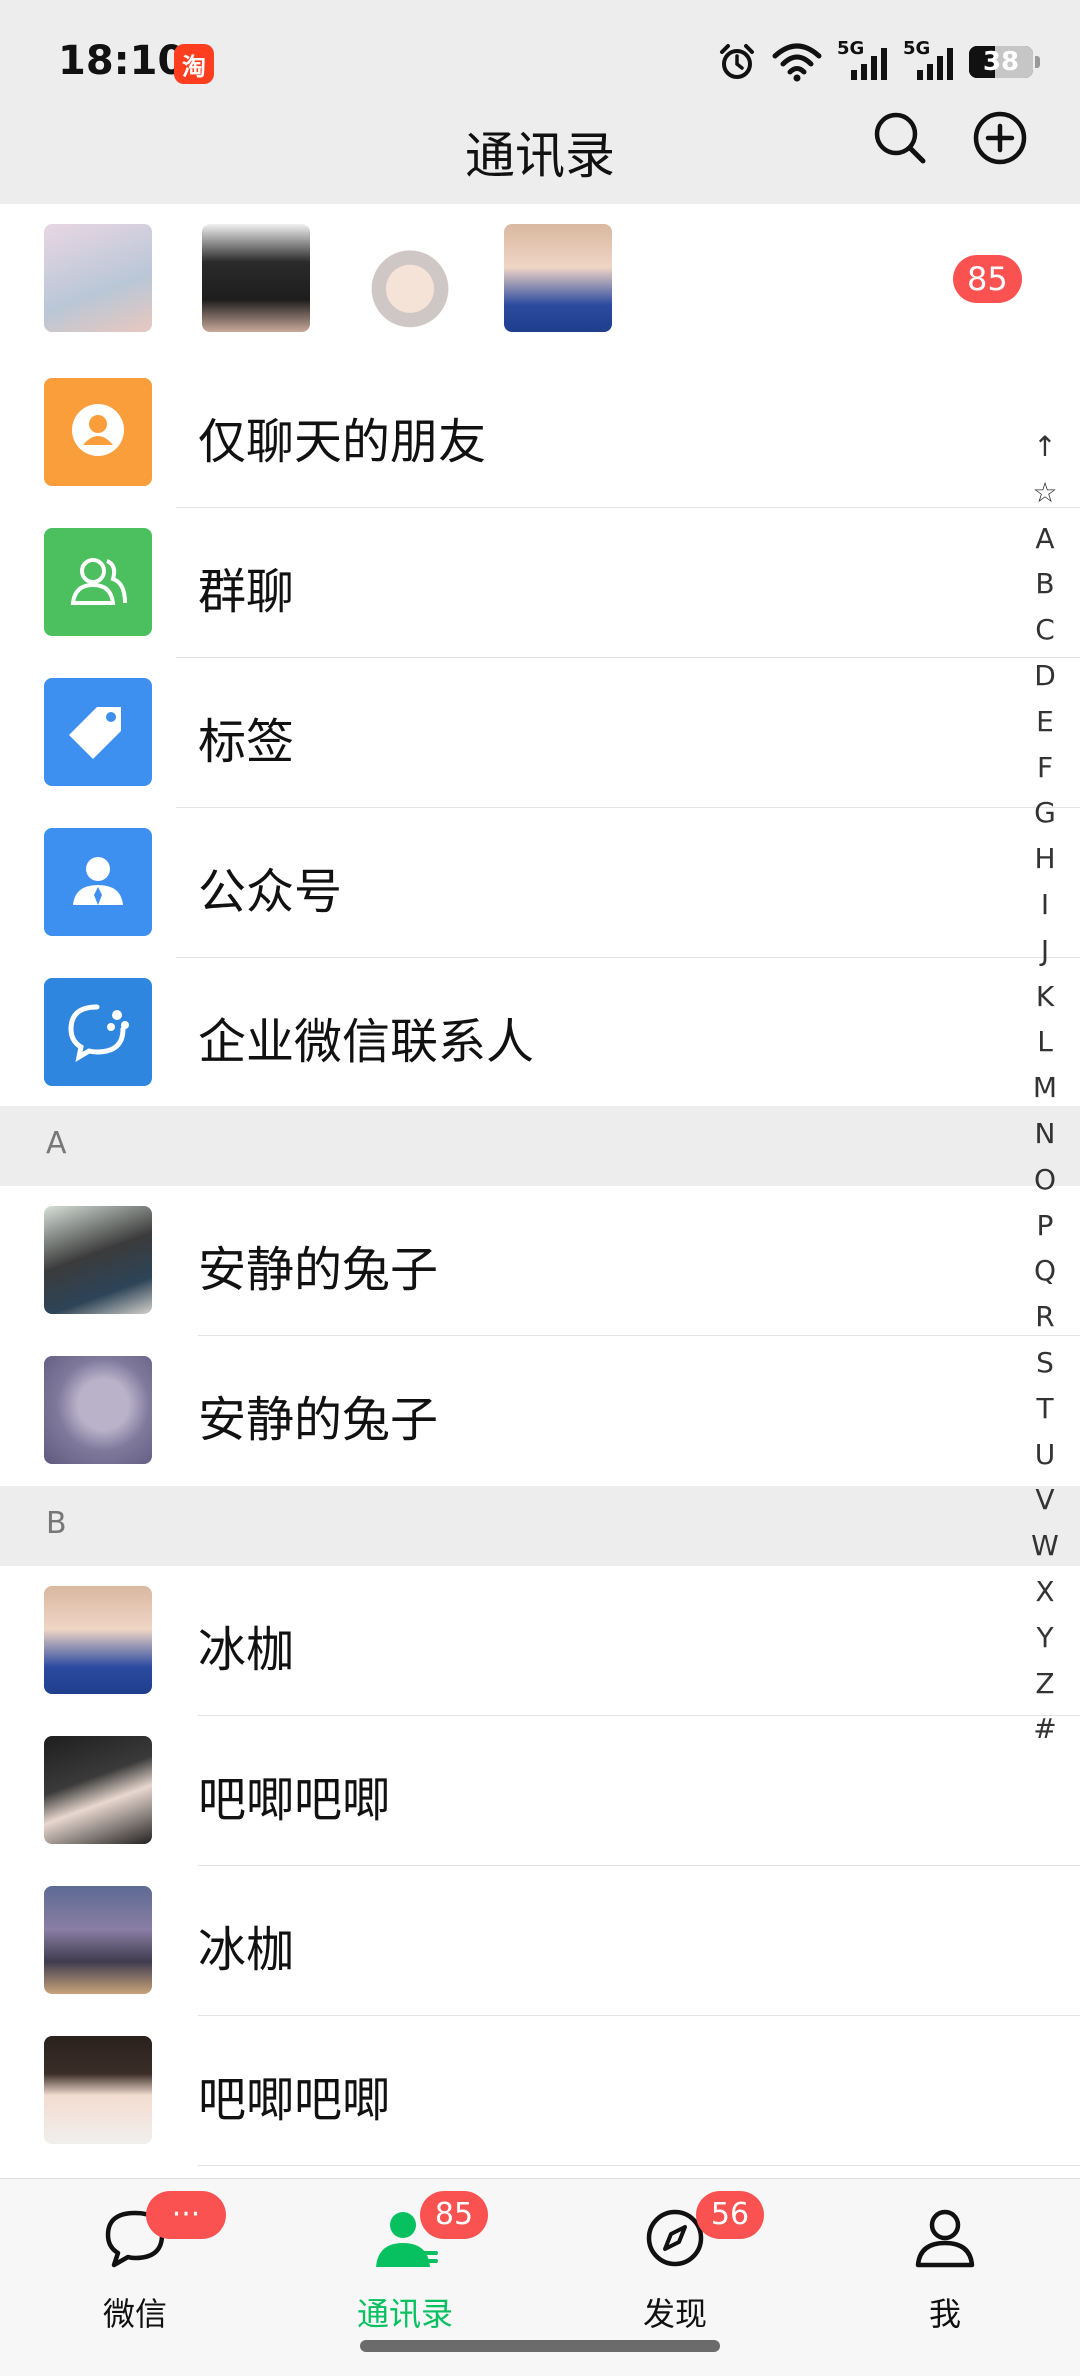 This screenshot has width=1080, height=2376. What do you see at coordinates (730, 2215) in the screenshot?
I see `discover-badge: 56` at bounding box center [730, 2215].